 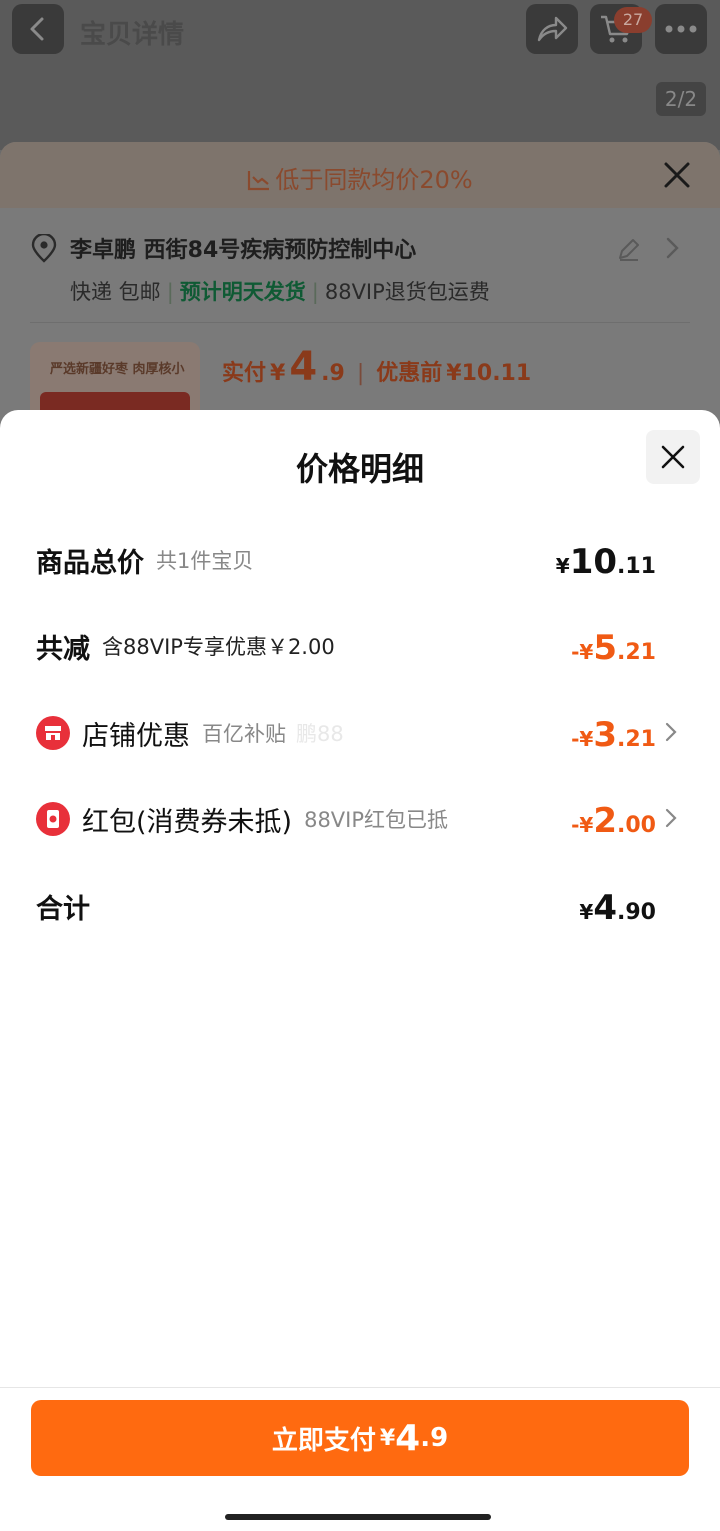 I want to click on sheet-title: 价格明细, so click(x=359, y=469).